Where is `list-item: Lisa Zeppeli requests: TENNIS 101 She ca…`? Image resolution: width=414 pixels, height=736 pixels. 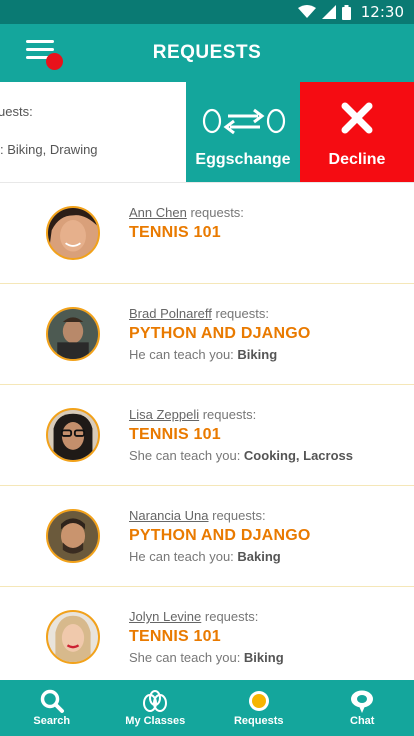 list-item: Lisa Zeppeli requests: TENNIS 101 She ca… is located at coordinates (207, 435).